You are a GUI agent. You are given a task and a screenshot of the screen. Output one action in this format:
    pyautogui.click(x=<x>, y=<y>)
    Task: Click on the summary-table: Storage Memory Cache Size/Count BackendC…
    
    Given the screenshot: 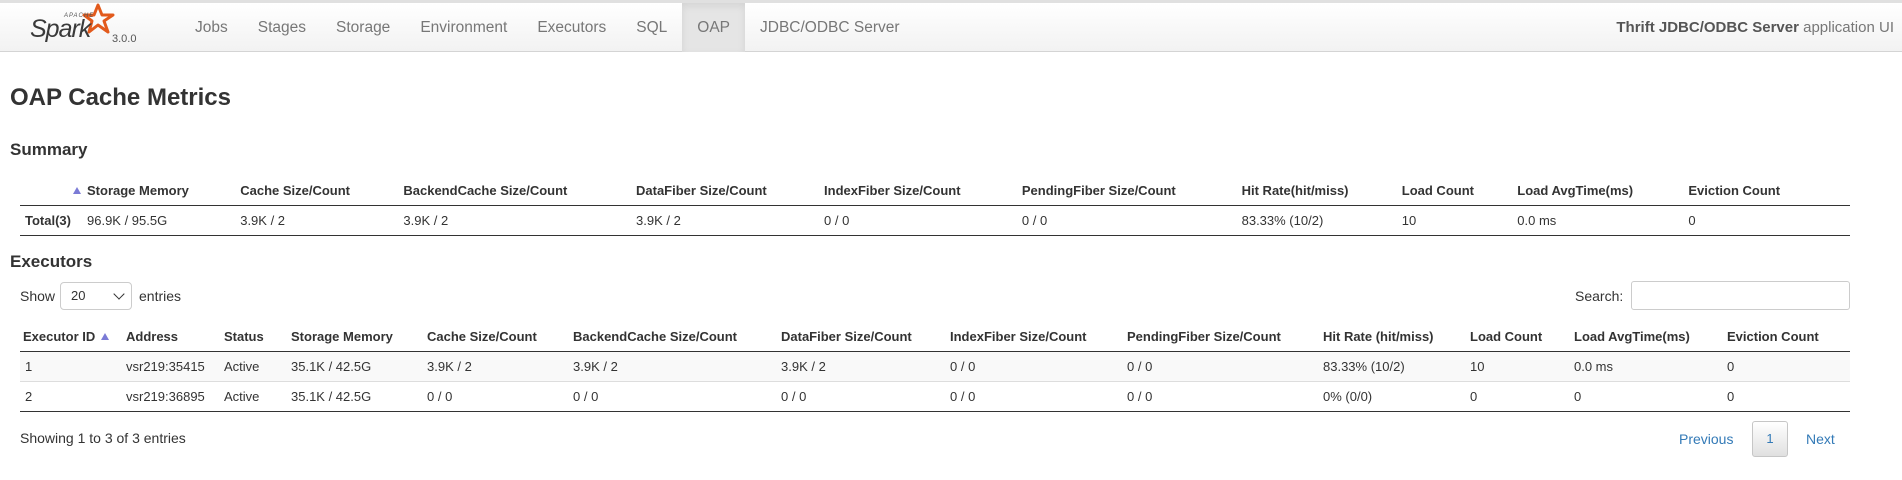 What is the action you would take?
    pyautogui.click(x=935, y=205)
    